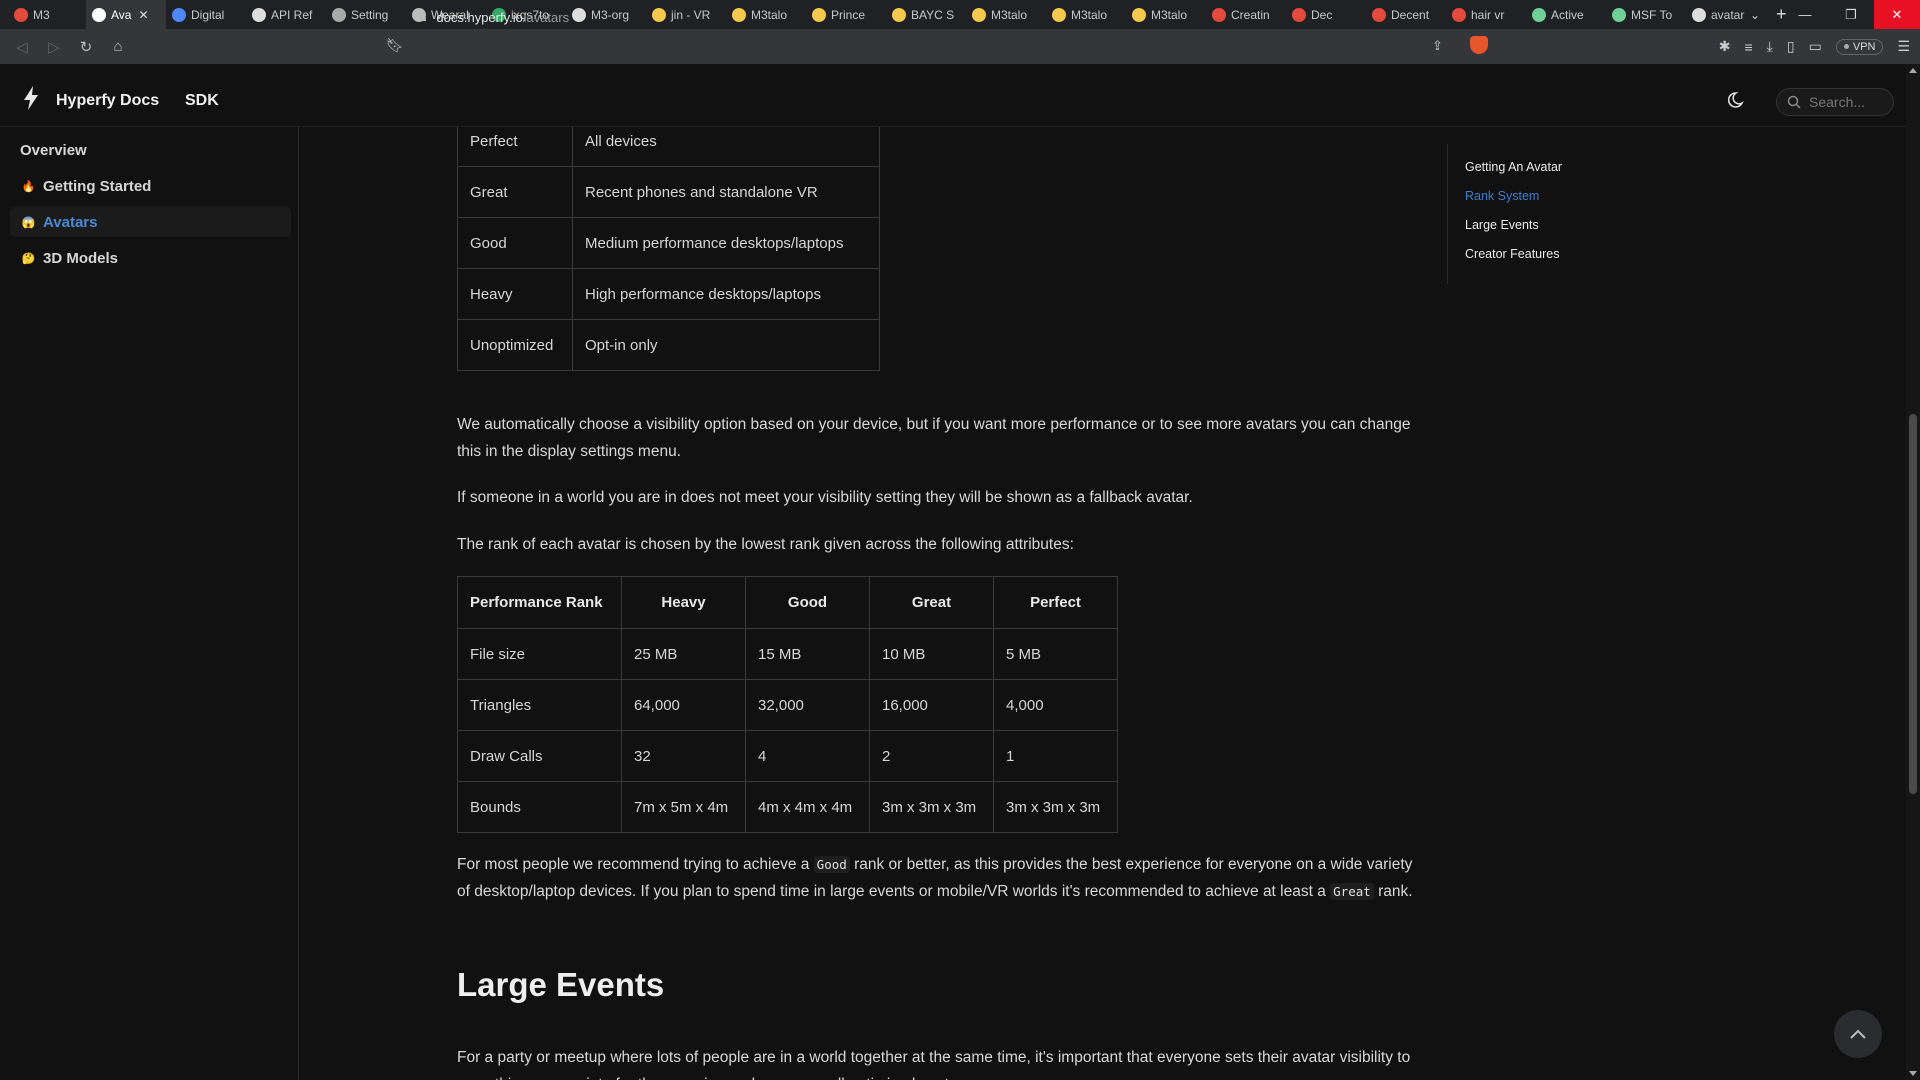 The height and width of the screenshot is (1080, 1920). What do you see at coordinates (1055, 654) in the screenshot?
I see `table-cell: 5 MB` at bounding box center [1055, 654].